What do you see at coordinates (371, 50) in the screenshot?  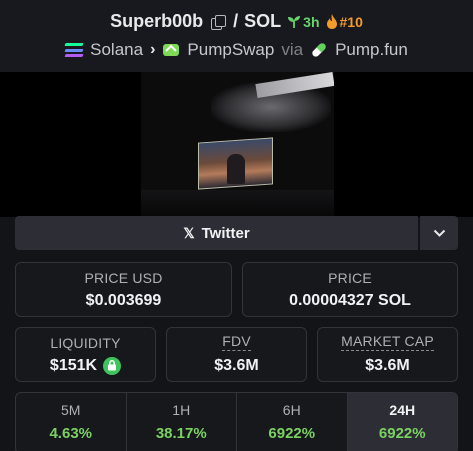 I see `breadcrumb-launchpad: Pump.fun` at bounding box center [371, 50].